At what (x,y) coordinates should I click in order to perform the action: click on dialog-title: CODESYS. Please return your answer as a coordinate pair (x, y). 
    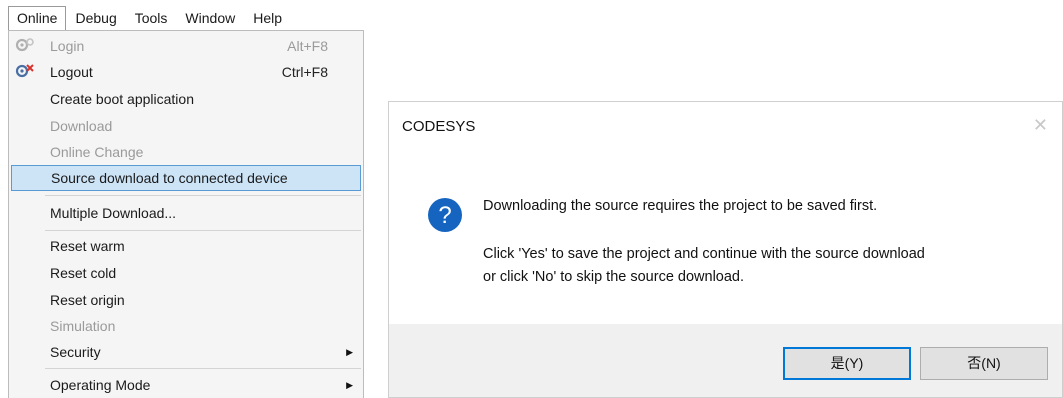
    Looking at the image, I should click on (439, 126).